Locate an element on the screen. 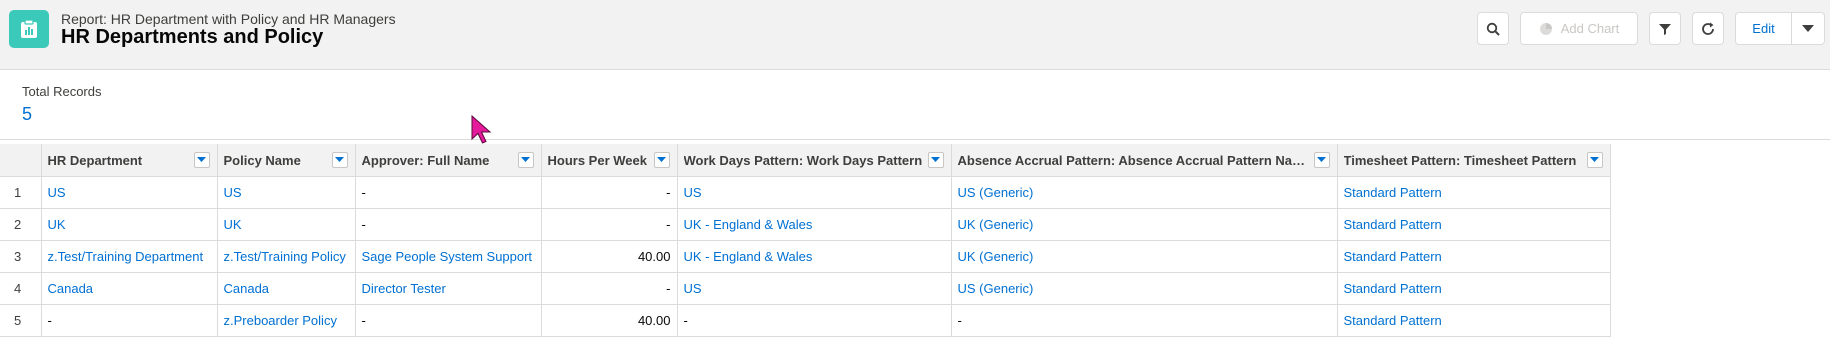  edit-button-group: Edit is located at coordinates (1780, 28).